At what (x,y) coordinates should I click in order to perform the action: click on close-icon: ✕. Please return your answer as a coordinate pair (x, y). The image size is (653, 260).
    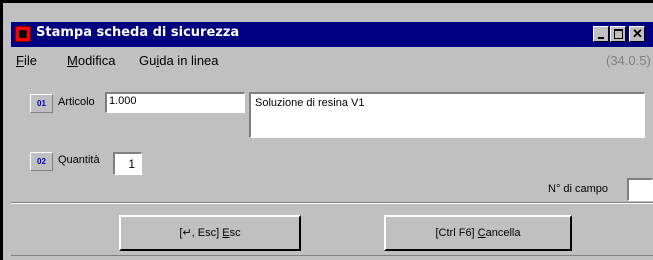
    Looking at the image, I should click on (637, 33).